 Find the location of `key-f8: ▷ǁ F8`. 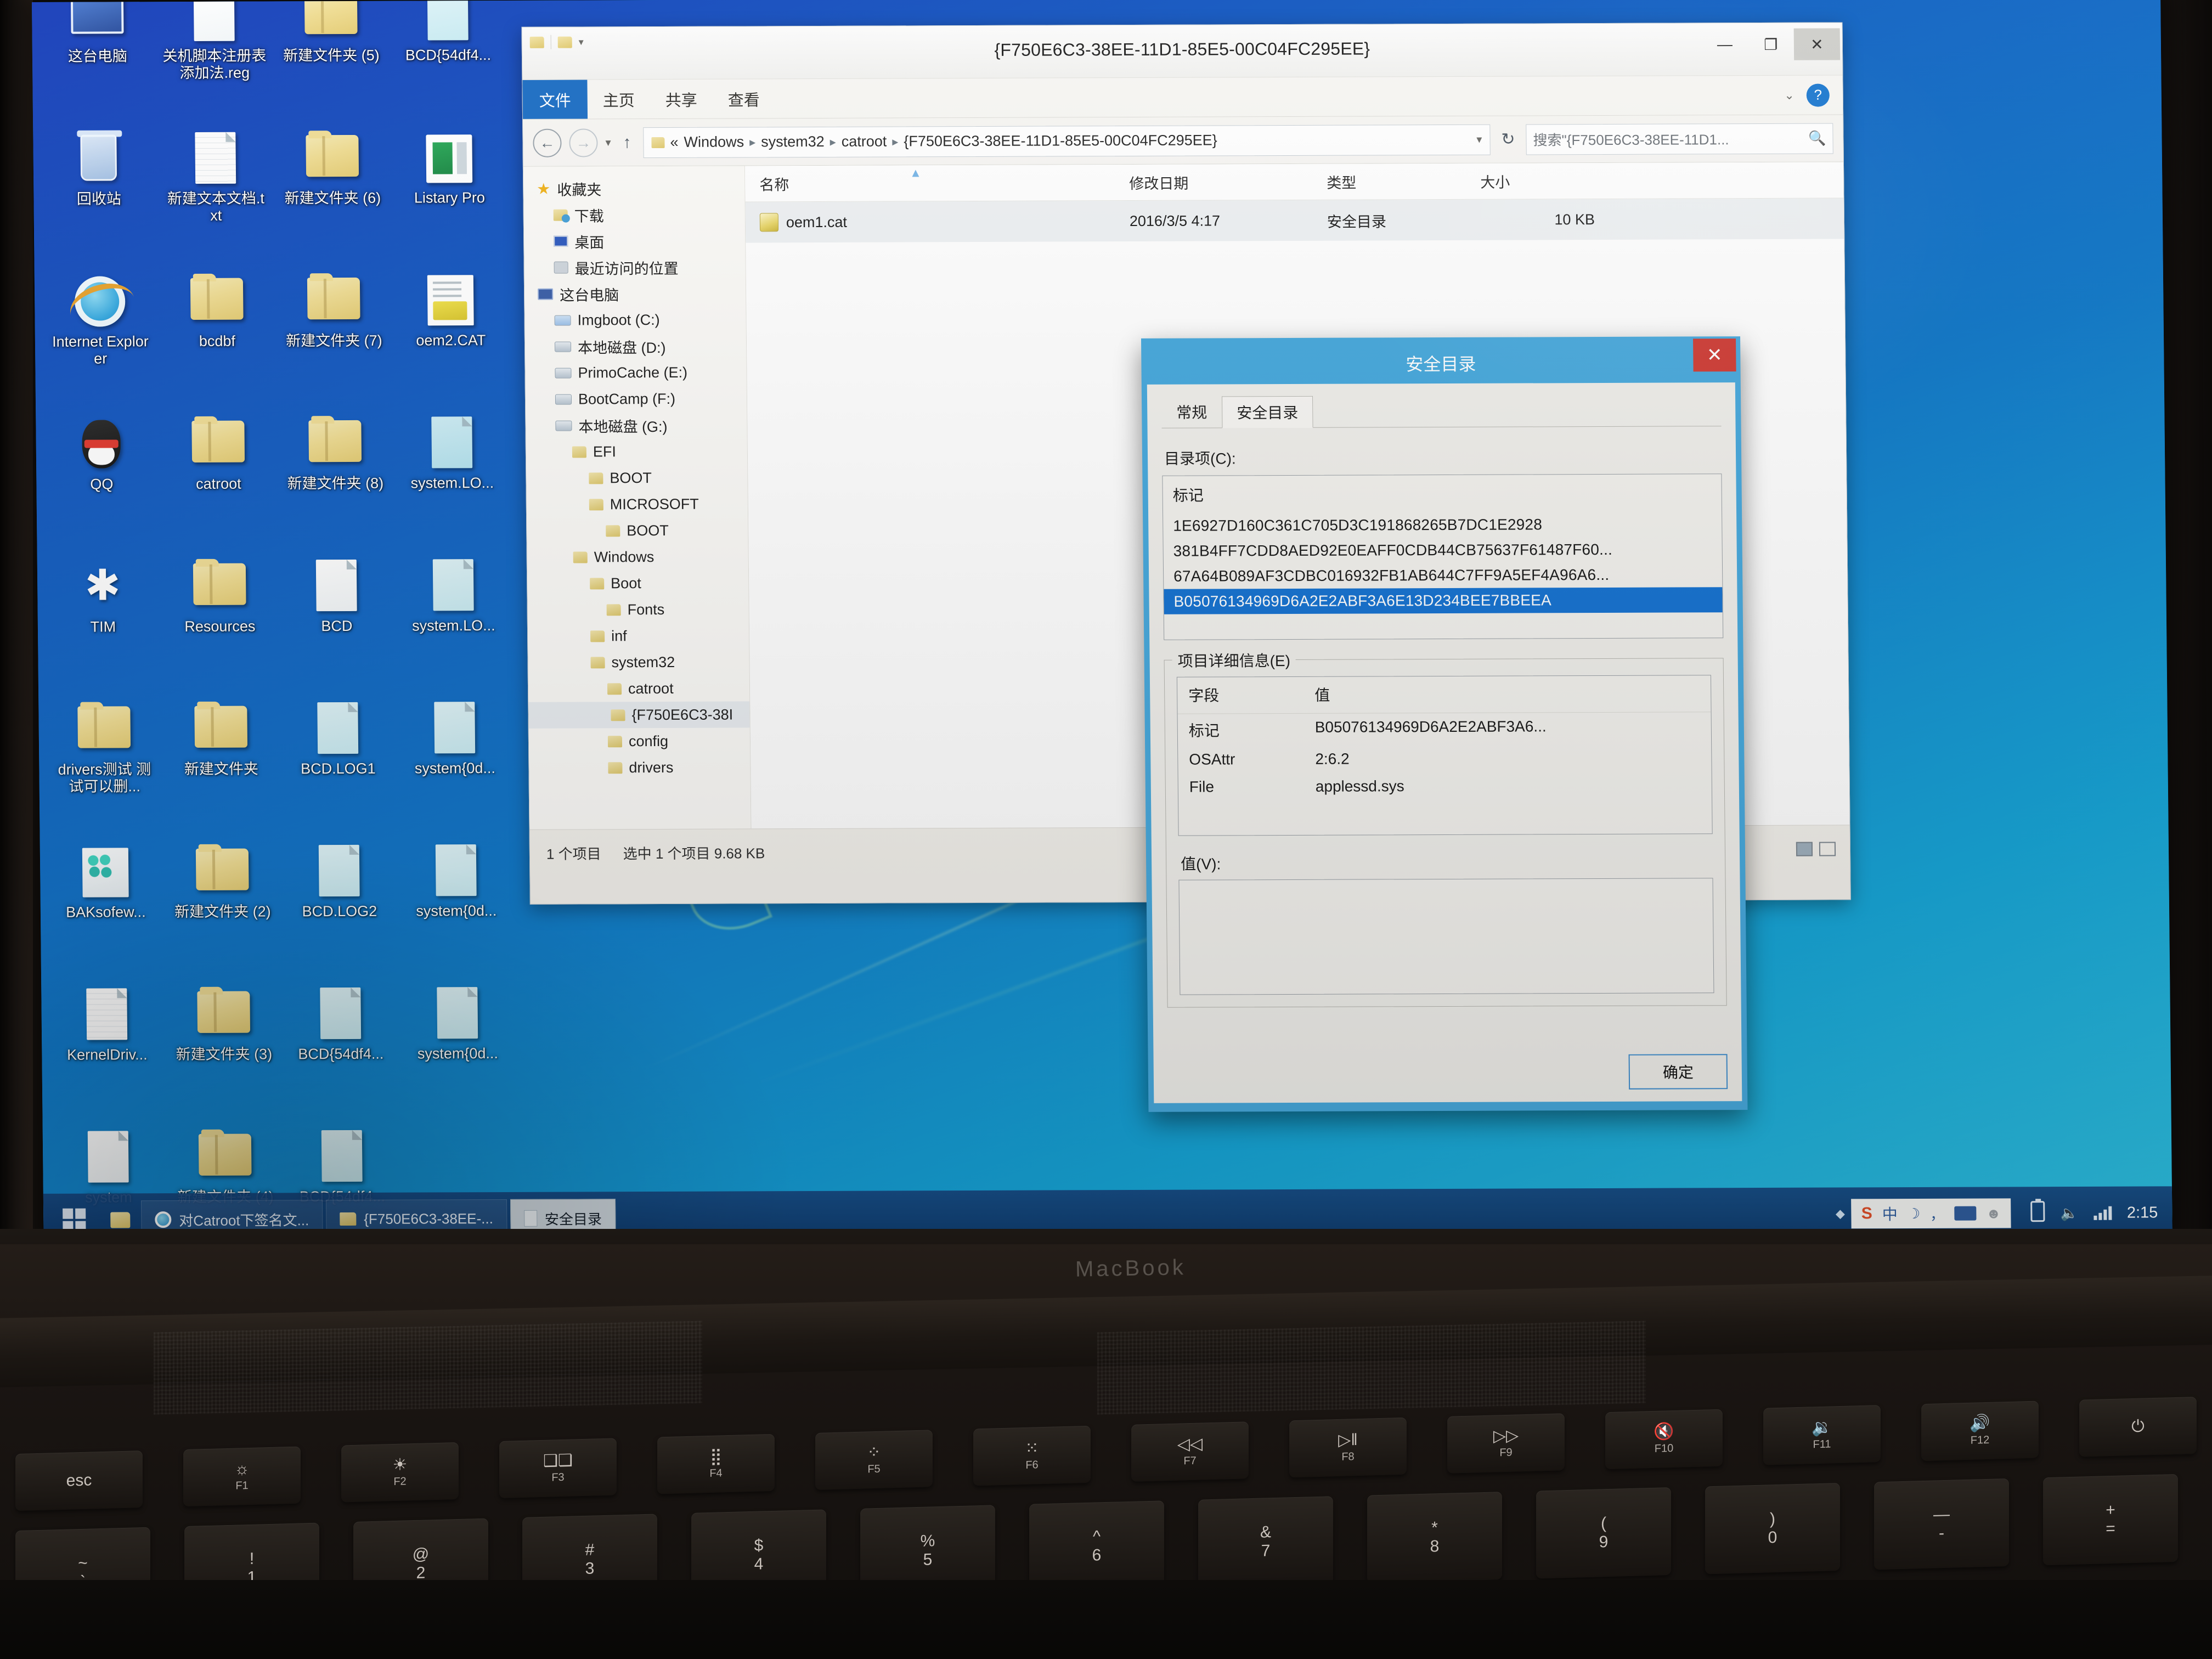

key-f8: ▷ǁ F8 is located at coordinates (1348, 1448).